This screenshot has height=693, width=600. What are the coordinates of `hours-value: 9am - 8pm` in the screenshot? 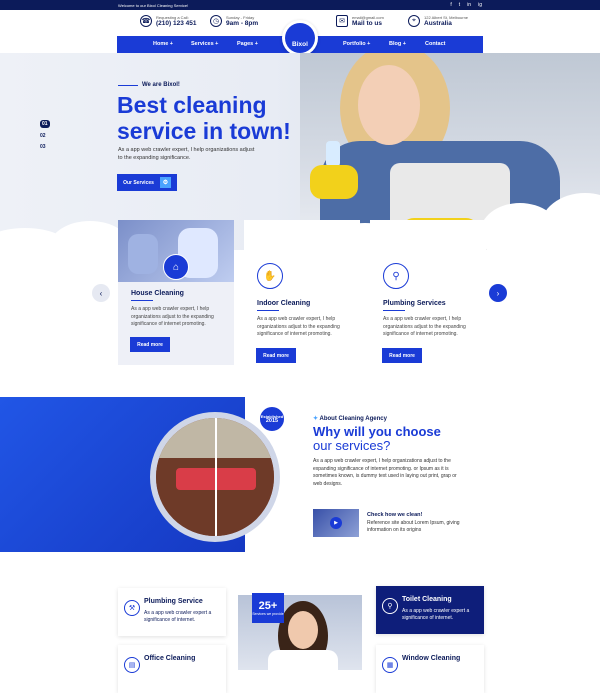 It's located at (242, 23).